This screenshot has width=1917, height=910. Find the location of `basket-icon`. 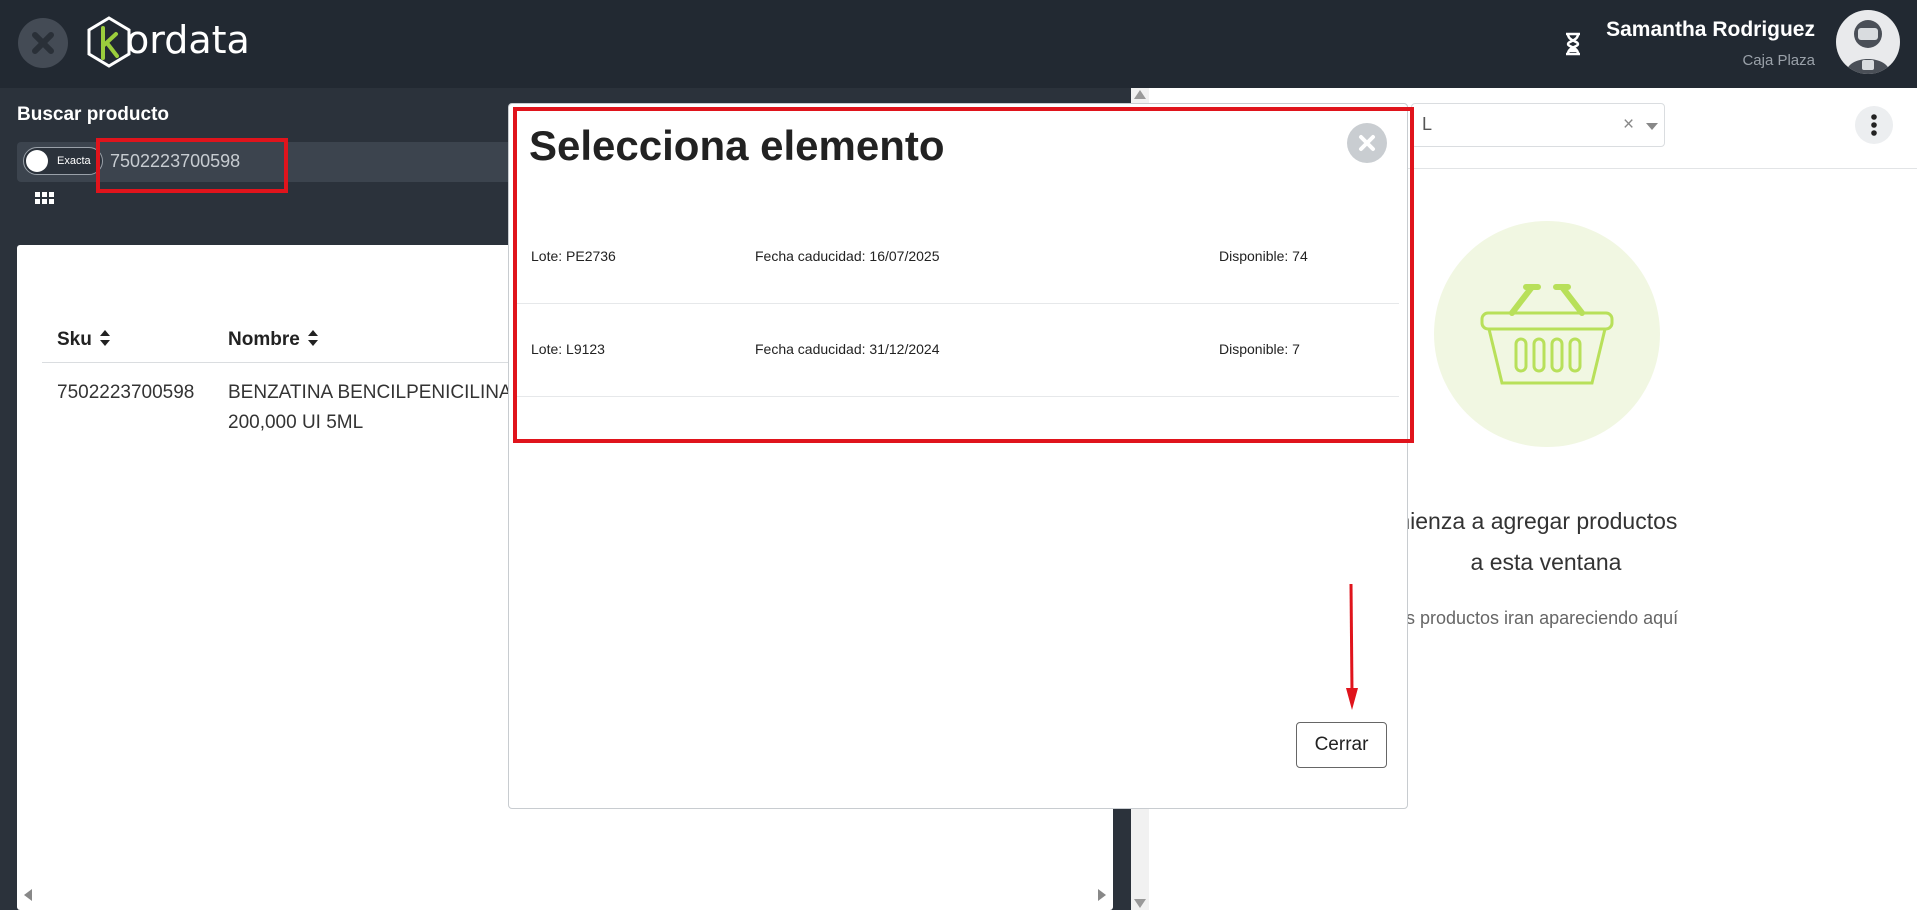

basket-icon is located at coordinates (1547, 334).